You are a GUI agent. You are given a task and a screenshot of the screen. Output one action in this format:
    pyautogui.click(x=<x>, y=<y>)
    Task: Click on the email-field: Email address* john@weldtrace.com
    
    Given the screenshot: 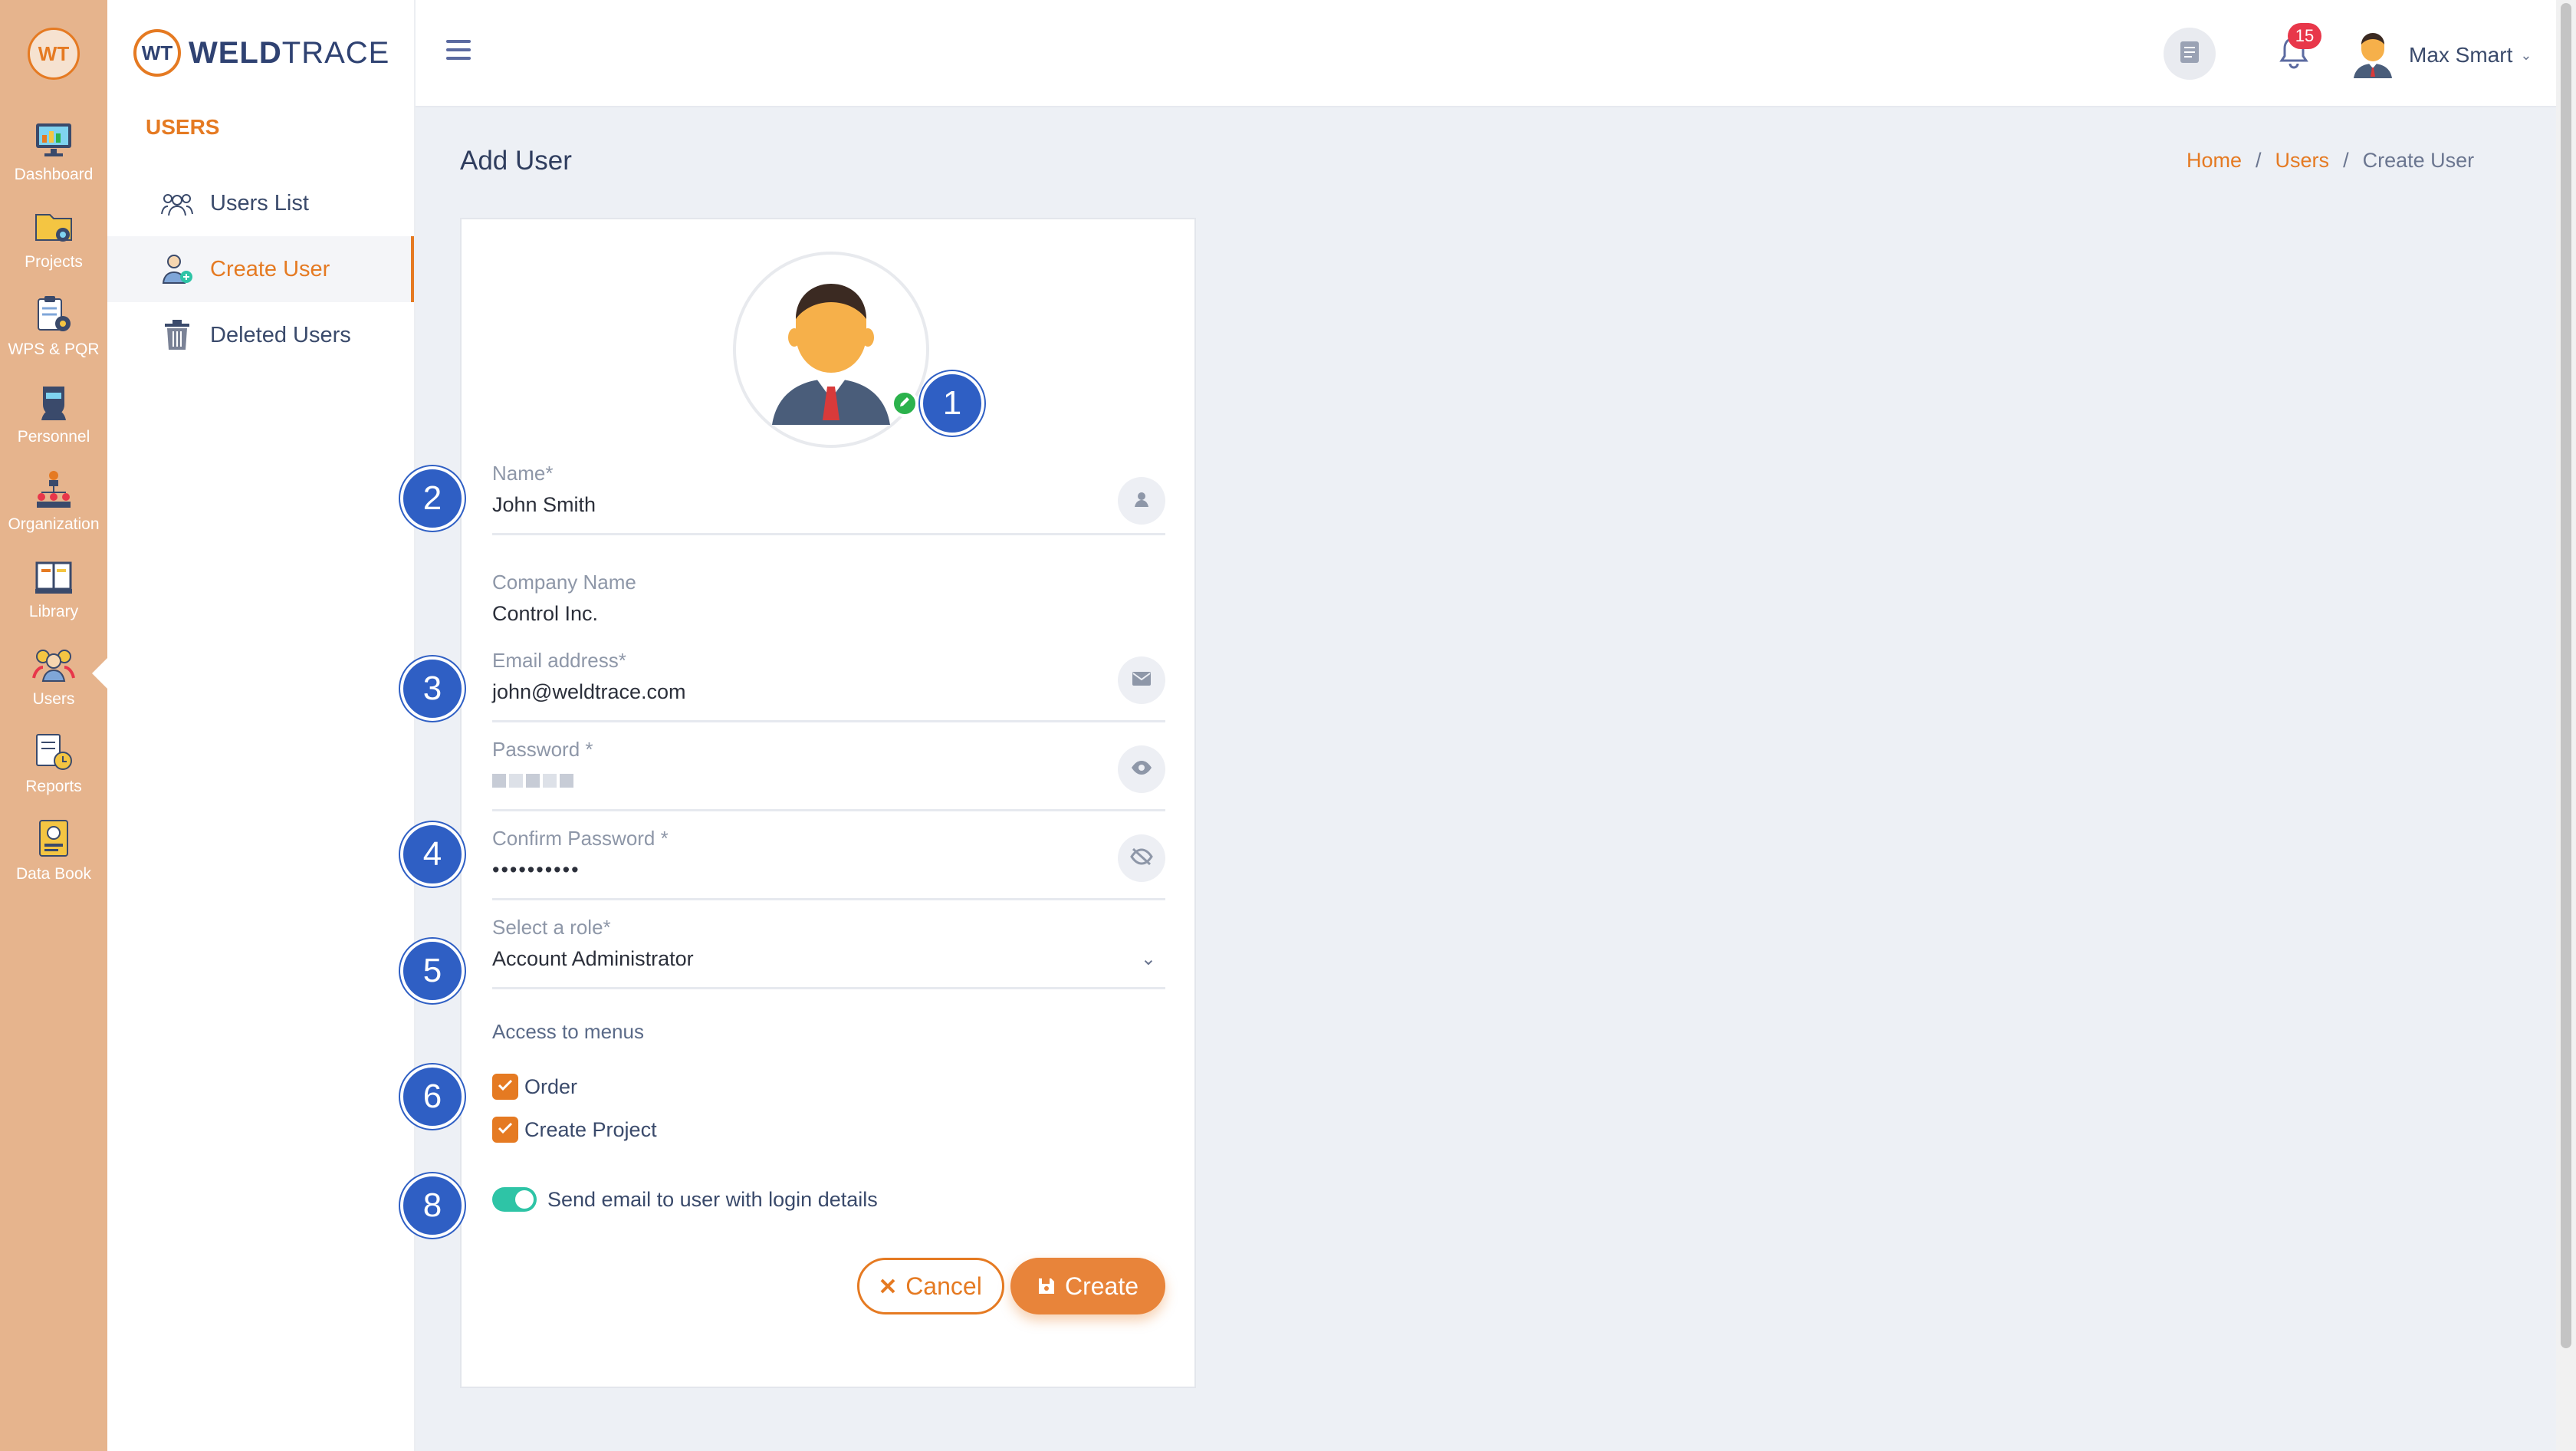 What is the action you would take?
    pyautogui.click(x=829, y=685)
    